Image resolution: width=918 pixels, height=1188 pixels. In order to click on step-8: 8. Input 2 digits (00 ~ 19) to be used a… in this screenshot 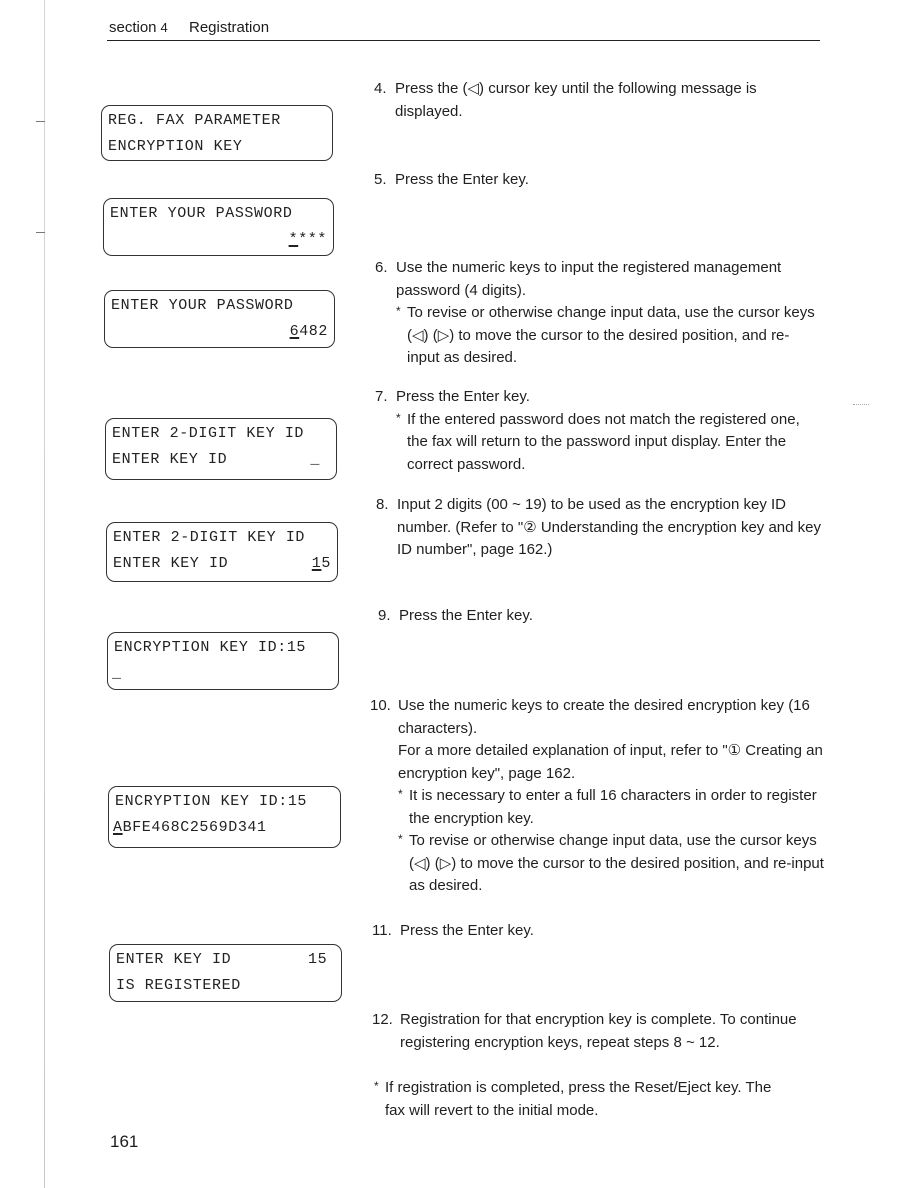, I will do `click(598, 527)`.